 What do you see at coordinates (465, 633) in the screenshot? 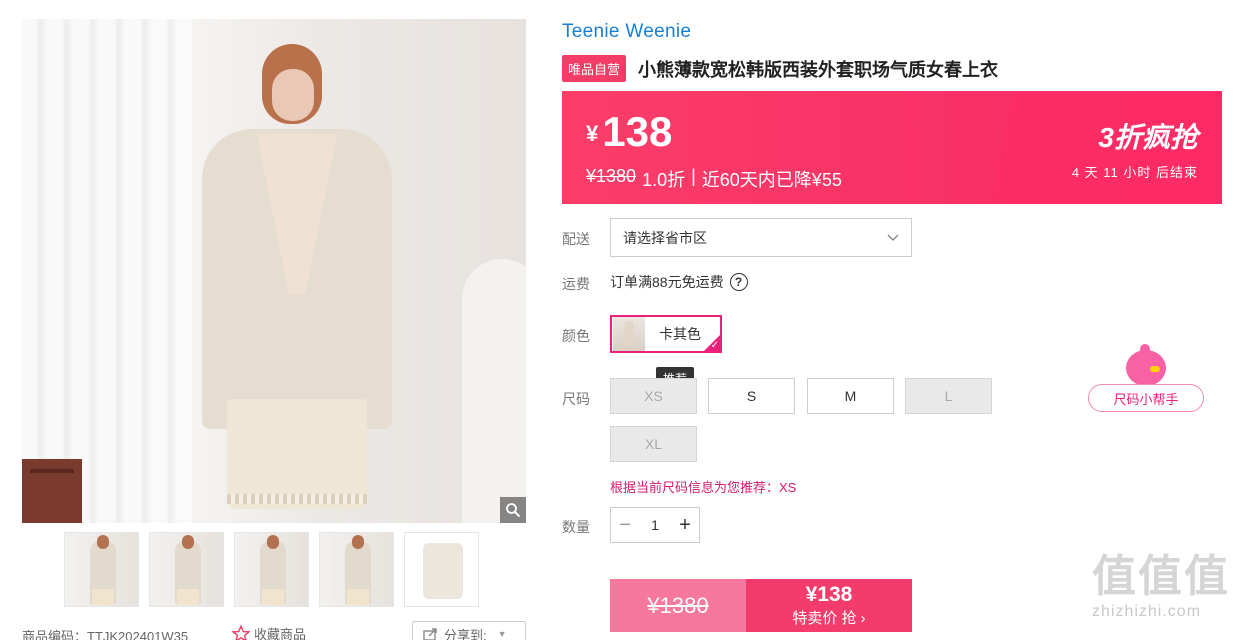
I see `share-label: 分享到:` at bounding box center [465, 633].